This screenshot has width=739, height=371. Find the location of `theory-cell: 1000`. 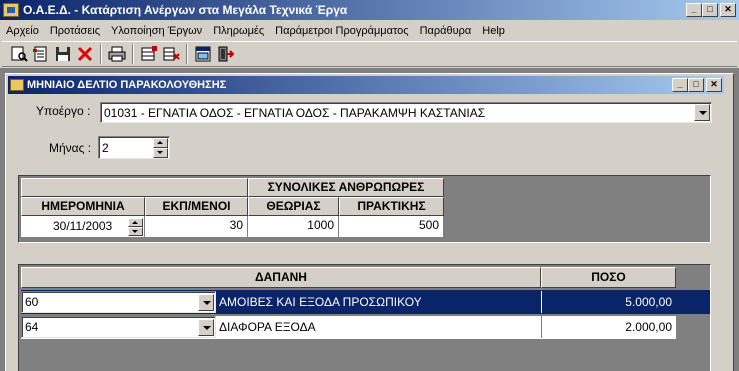

theory-cell: 1000 is located at coordinates (293, 227).